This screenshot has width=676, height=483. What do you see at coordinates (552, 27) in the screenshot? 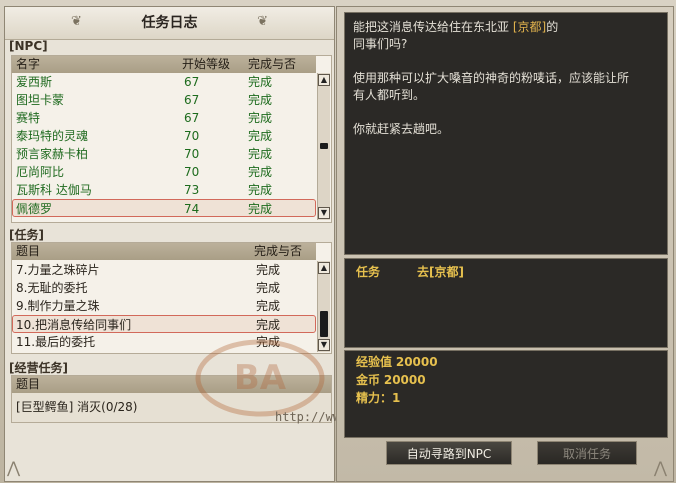
I see `dialog-text: 的` at bounding box center [552, 27].